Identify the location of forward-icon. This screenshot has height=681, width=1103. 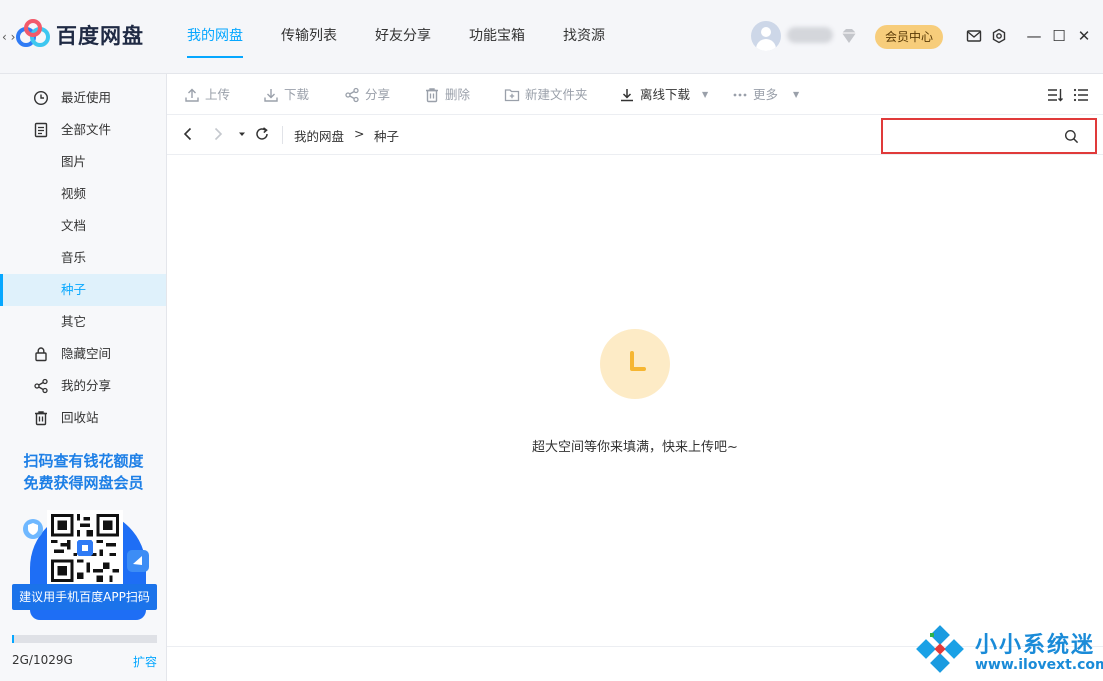
(218, 134).